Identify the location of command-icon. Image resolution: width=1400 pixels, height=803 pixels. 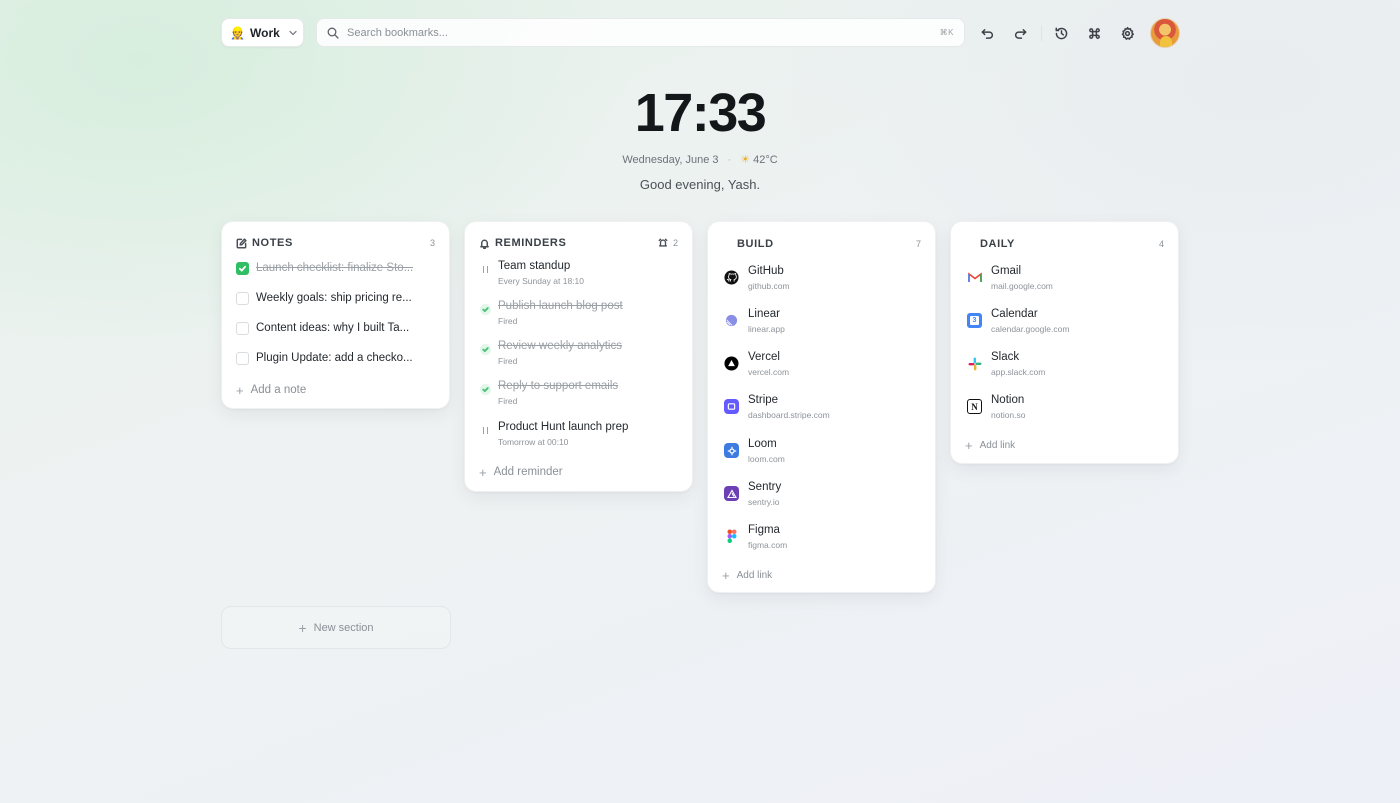
(1094, 33).